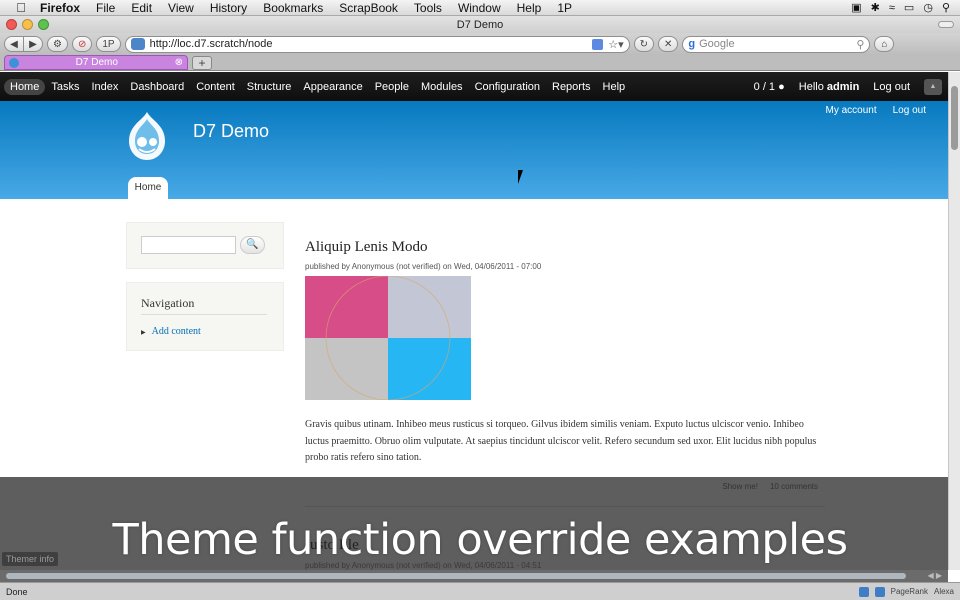 Image resolution: width=960 pixels, height=600 pixels. I want to click on article-links: Show me! 10 comments, so click(770, 486).